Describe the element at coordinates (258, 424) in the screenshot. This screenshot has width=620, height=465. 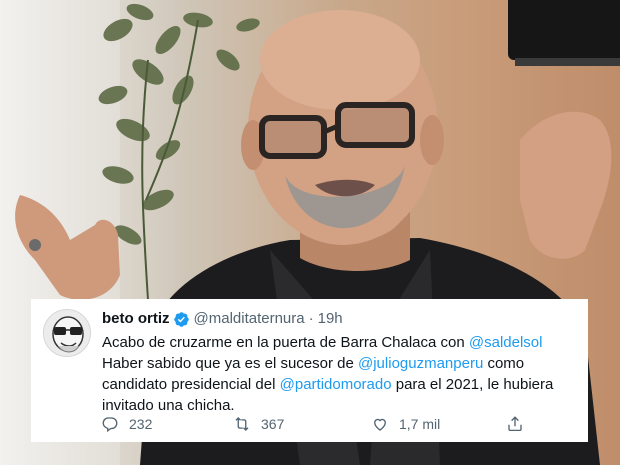
I see `retweet-button: 367` at that location.